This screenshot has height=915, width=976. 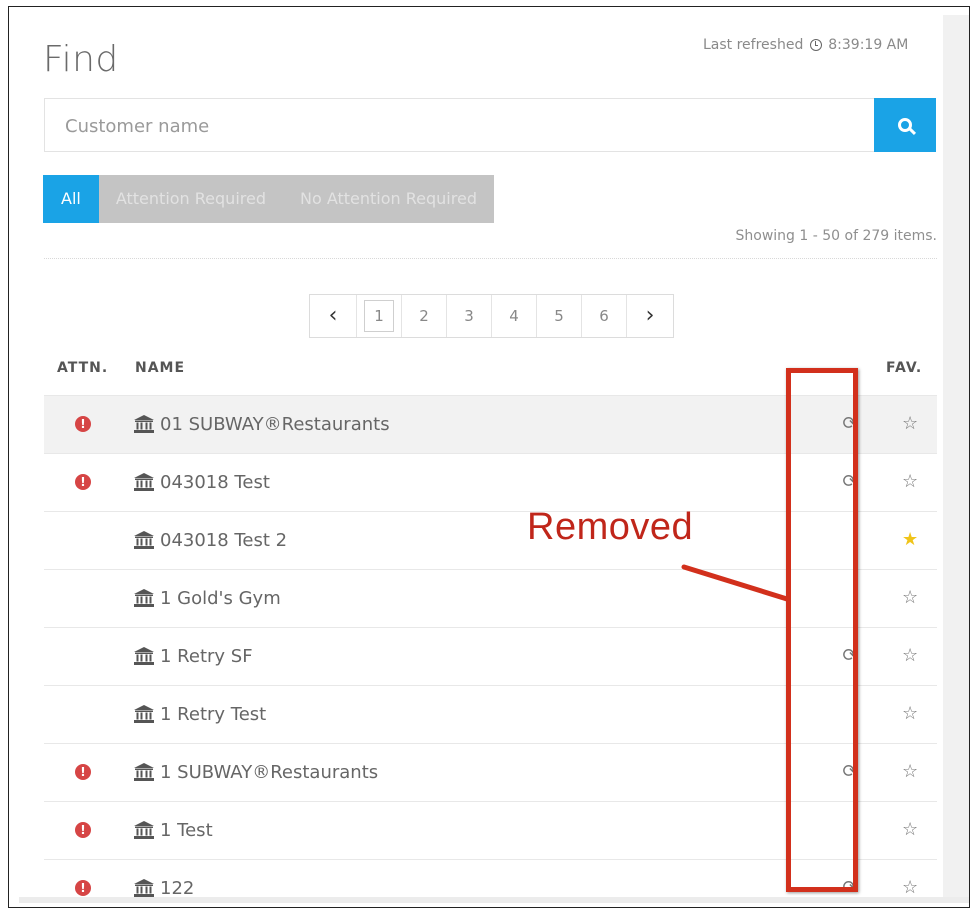 What do you see at coordinates (223, 540) in the screenshot?
I see `customer-name: 043018 Test 2` at bounding box center [223, 540].